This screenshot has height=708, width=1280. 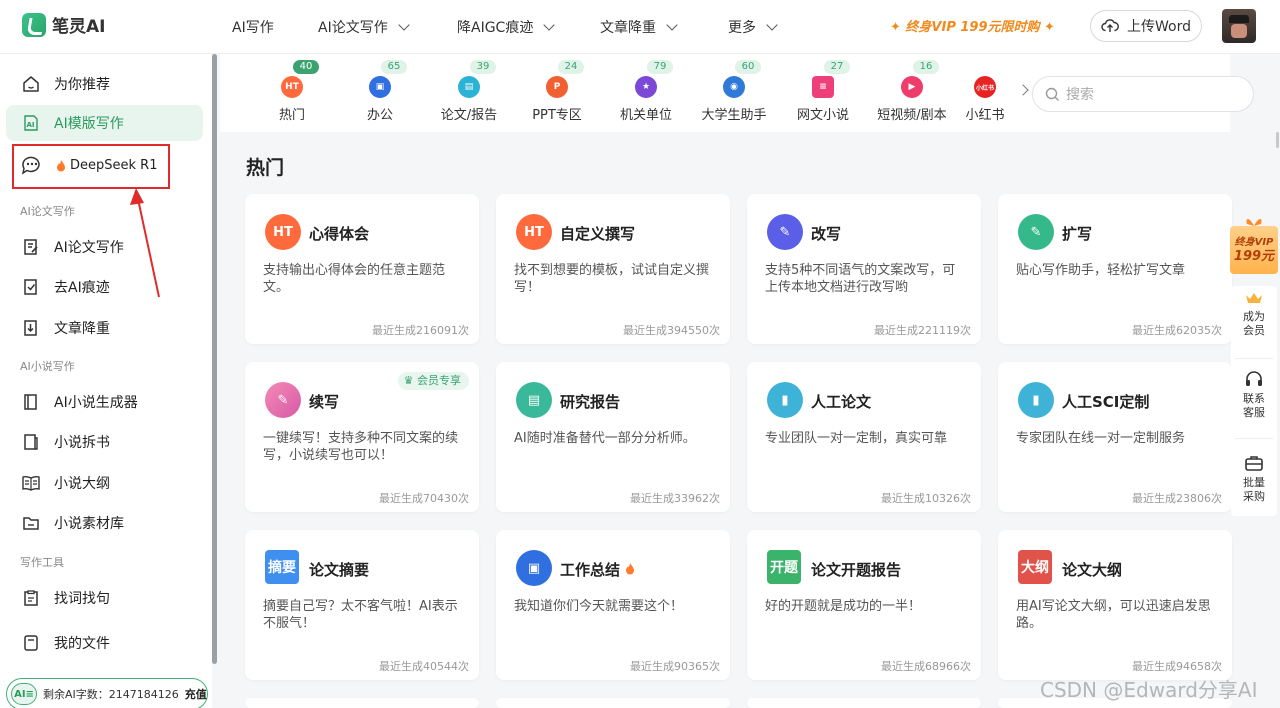 I want to click on template-card: ✎ 扩写 贴心写作助手，轻松扩写文章 最近生成62035次, so click(x=1115, y=269).